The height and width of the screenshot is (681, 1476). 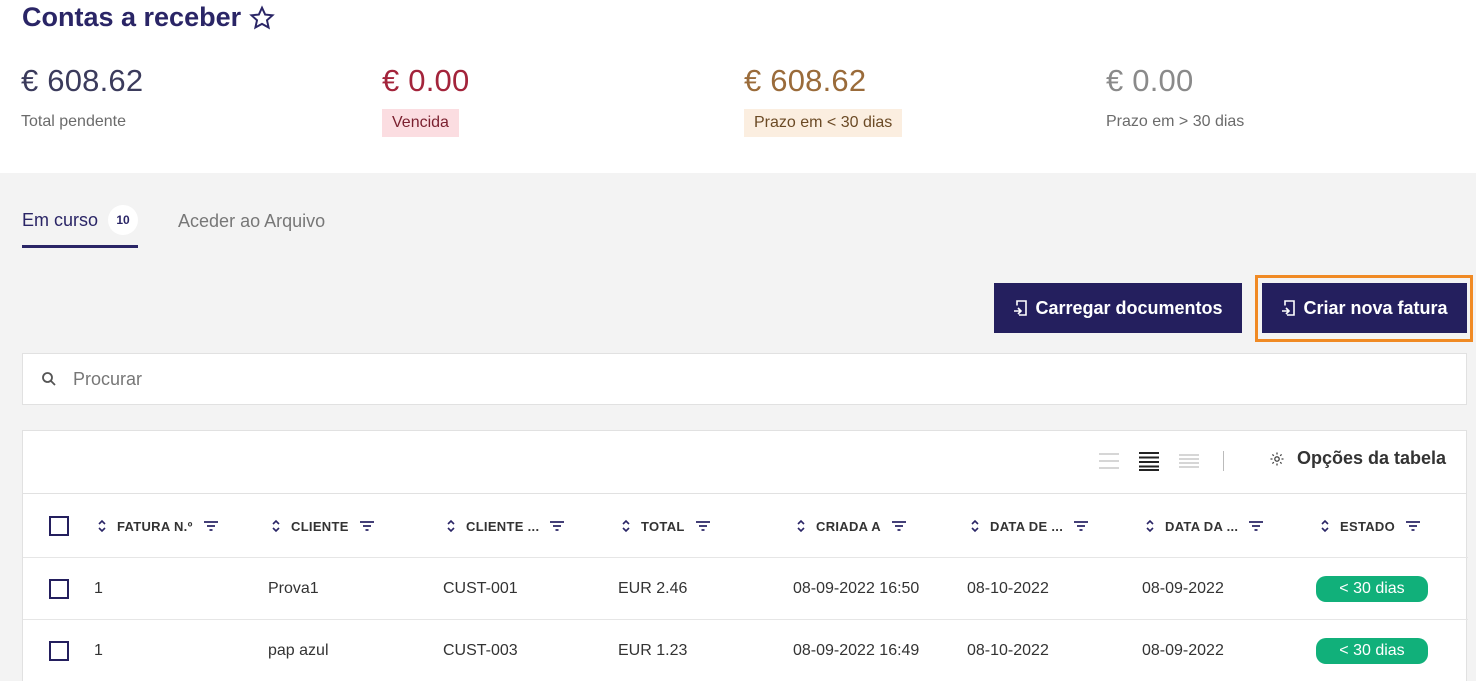 What do you see at coordinates (420, 123) in the screenshot?
I see `stat-badge: Vencida` at bounding box center [420, 123].